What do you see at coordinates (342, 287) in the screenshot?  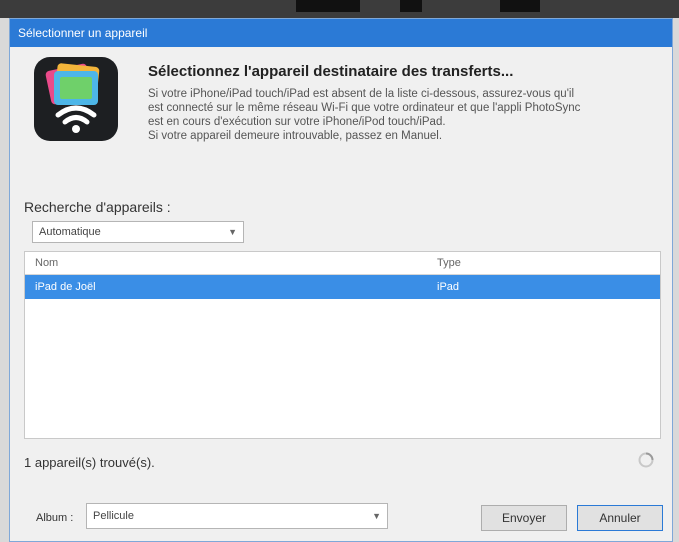 I see `device-row: iPad de Joël iPad` at bounding box center [342, 287].